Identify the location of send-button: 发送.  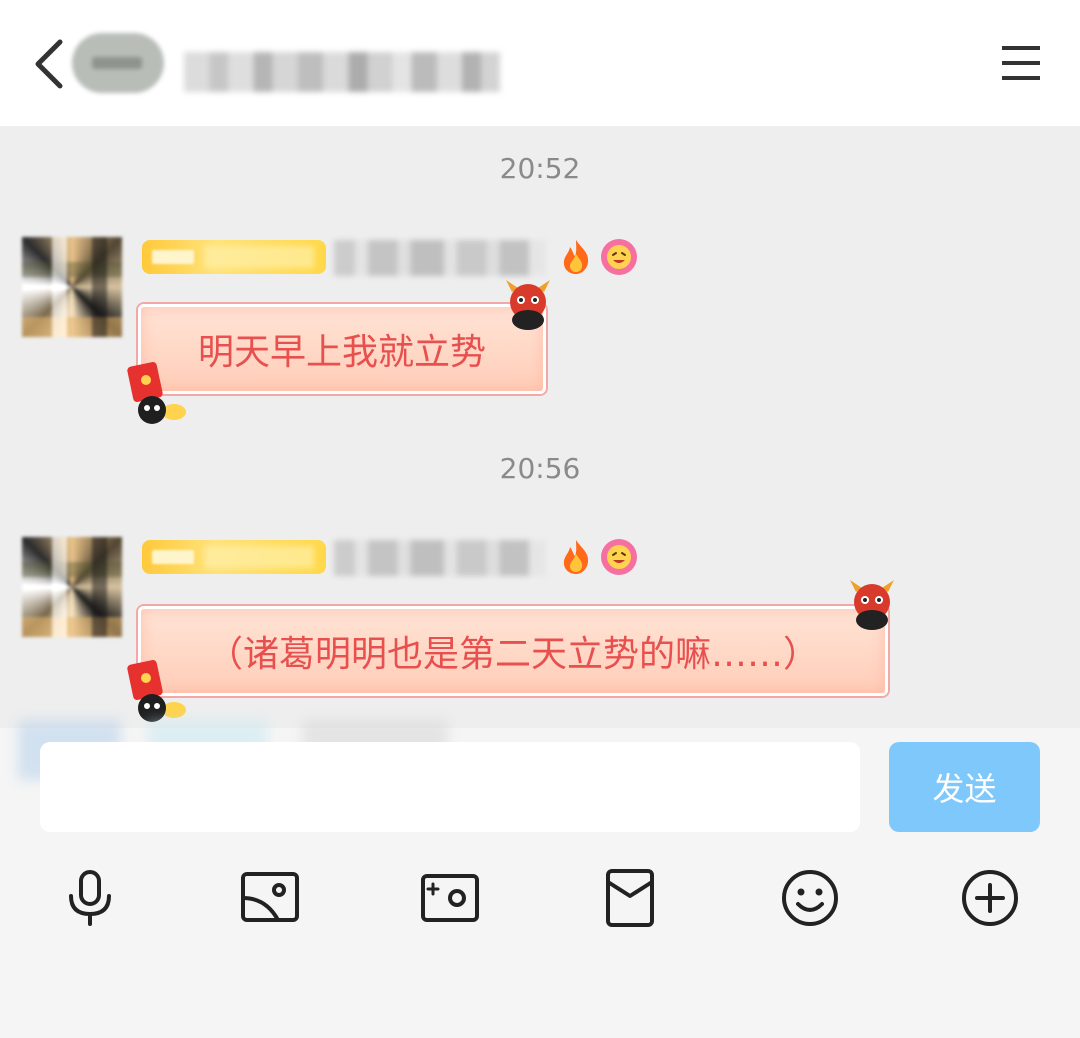
(964, 787).